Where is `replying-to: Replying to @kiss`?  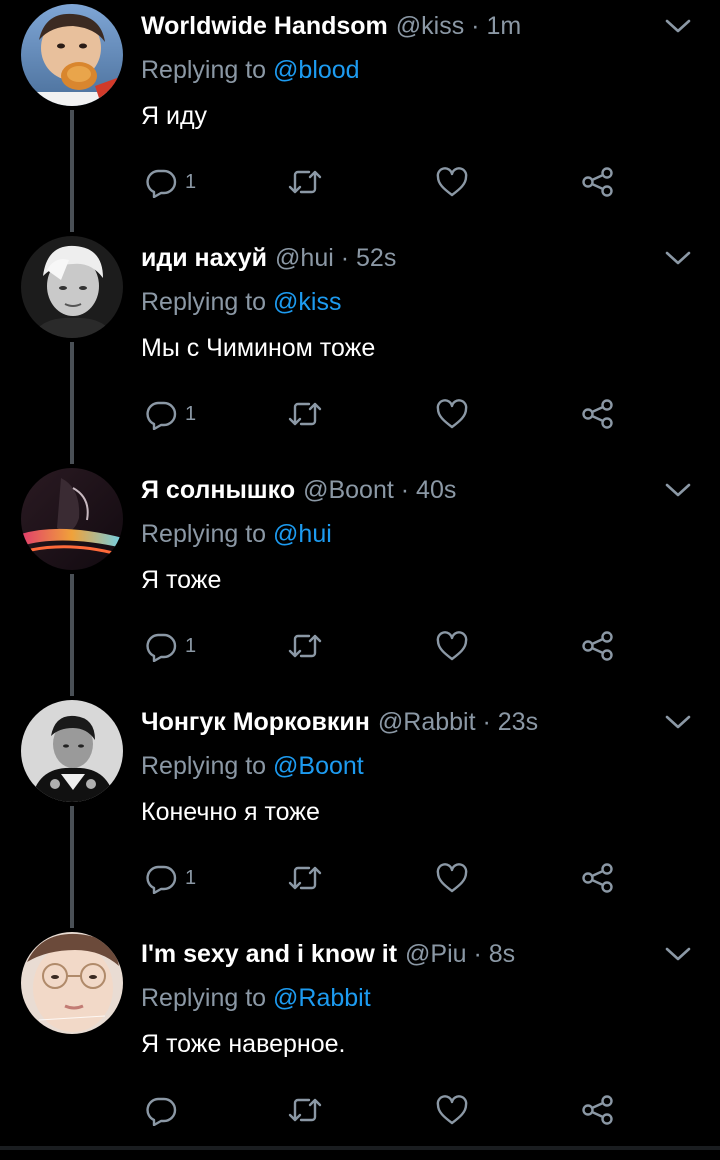 replying-to: Replying to @kiss is located at coordinates (241, 302).